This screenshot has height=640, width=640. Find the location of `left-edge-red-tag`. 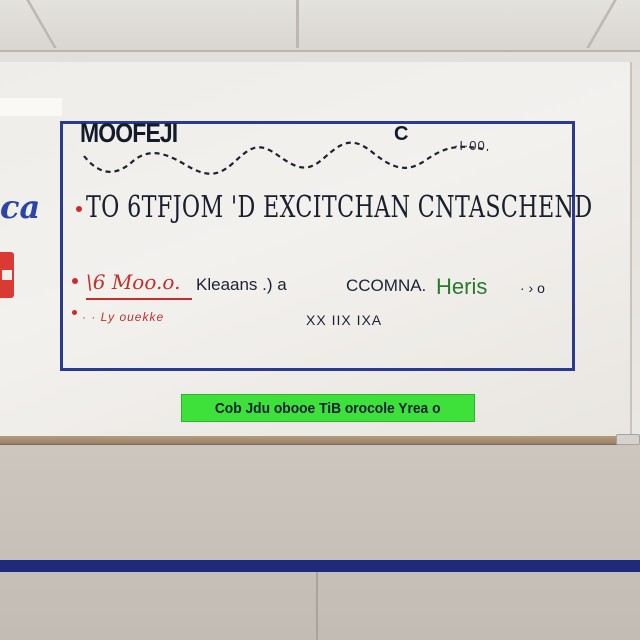

left-edge-red-tag is located at coordinates (7, 275).